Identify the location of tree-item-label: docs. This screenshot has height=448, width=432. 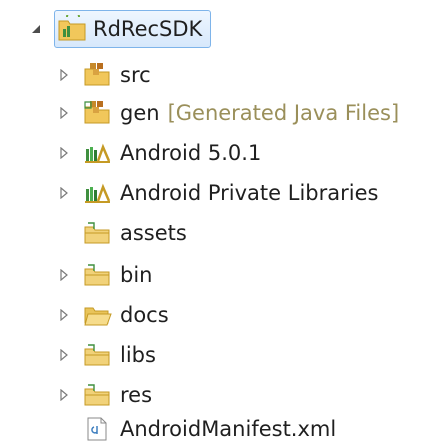
(144, 315).